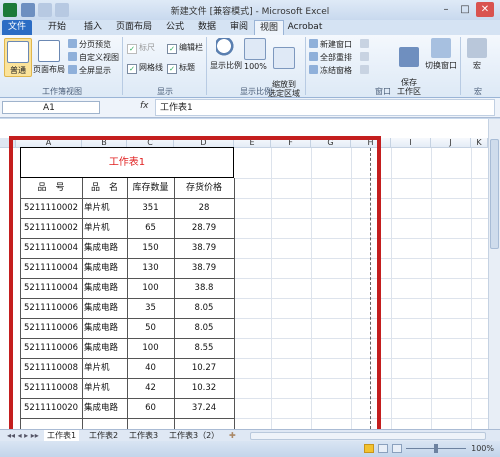 Image resolution: width=500 pixels, height=457 pixels. What do you see at coordinates (397, 448) in the screenshot?
I see `page-break-status-icon` at bounding box center [397, 448].